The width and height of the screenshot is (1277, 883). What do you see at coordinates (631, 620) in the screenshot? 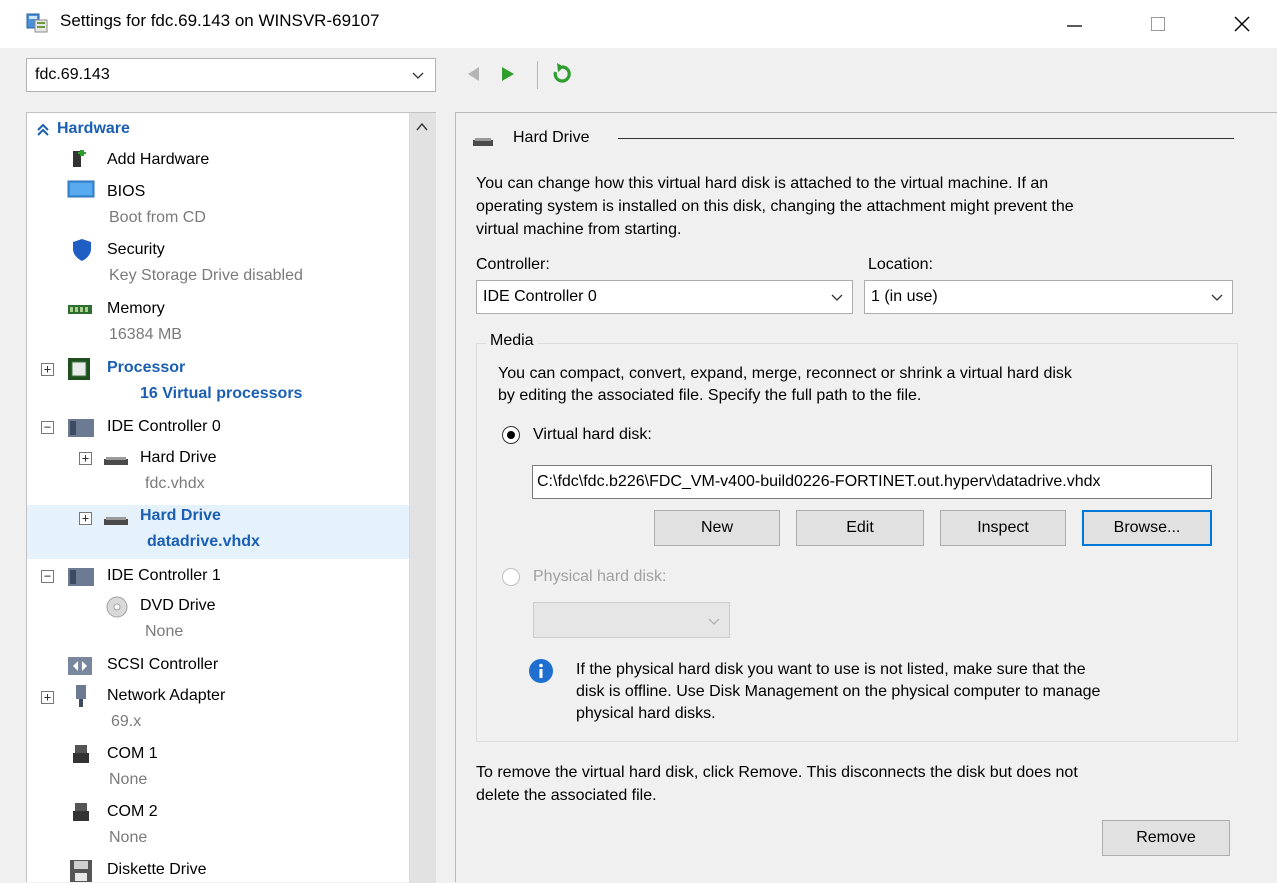
I see `physical-disk-dropdown` at bounding box center [631, 620].